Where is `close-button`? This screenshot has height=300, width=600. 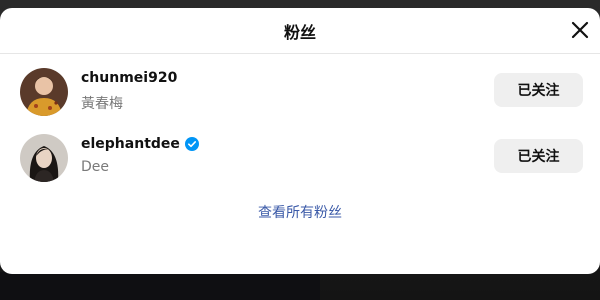 close-button is located at coordinates (580, 30).